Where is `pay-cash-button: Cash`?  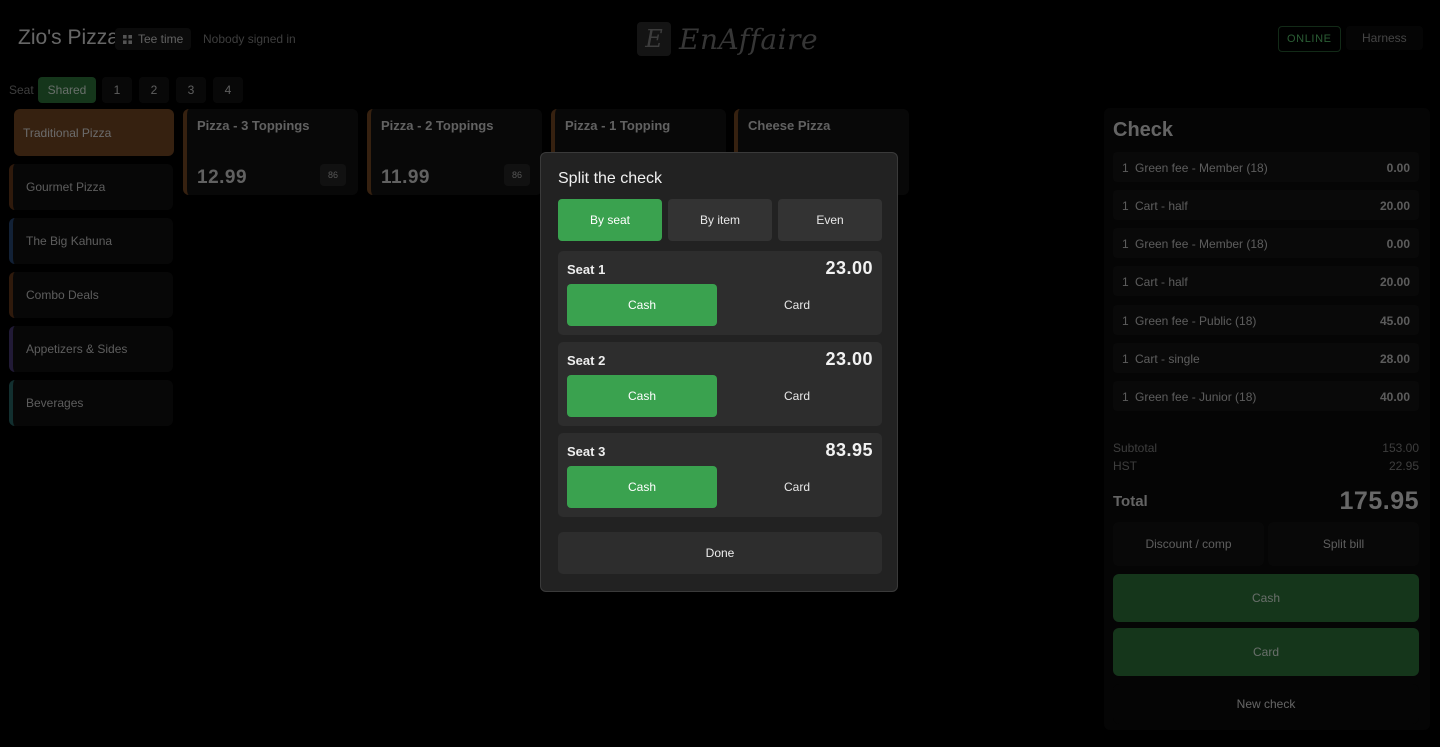
pay-cash-button: Cash is located at coordinates (1266, 598).